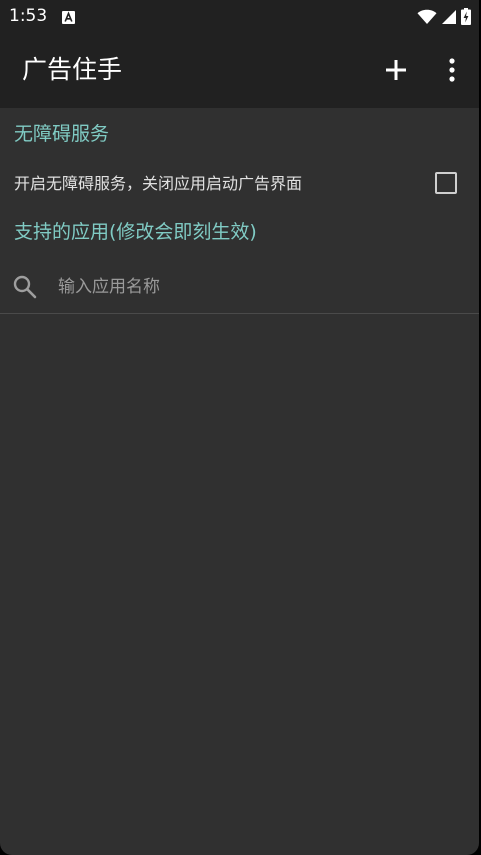 This screenshot has width=481, height=855. Describe the element at coordinates (446, 183) in the screenshot. I see `accessibility-checkbox` at that location.